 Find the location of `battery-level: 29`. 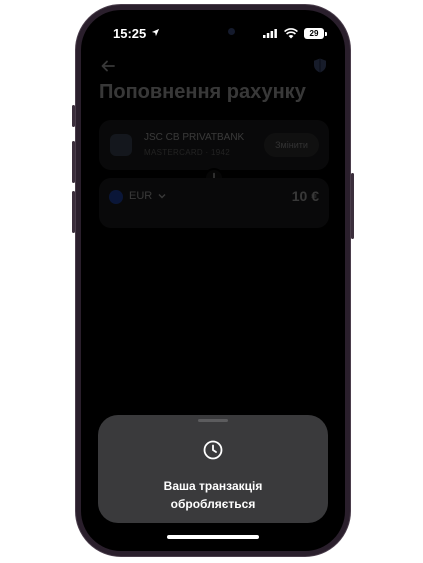

battery-level: 29 is located at coordinates (314, 33).